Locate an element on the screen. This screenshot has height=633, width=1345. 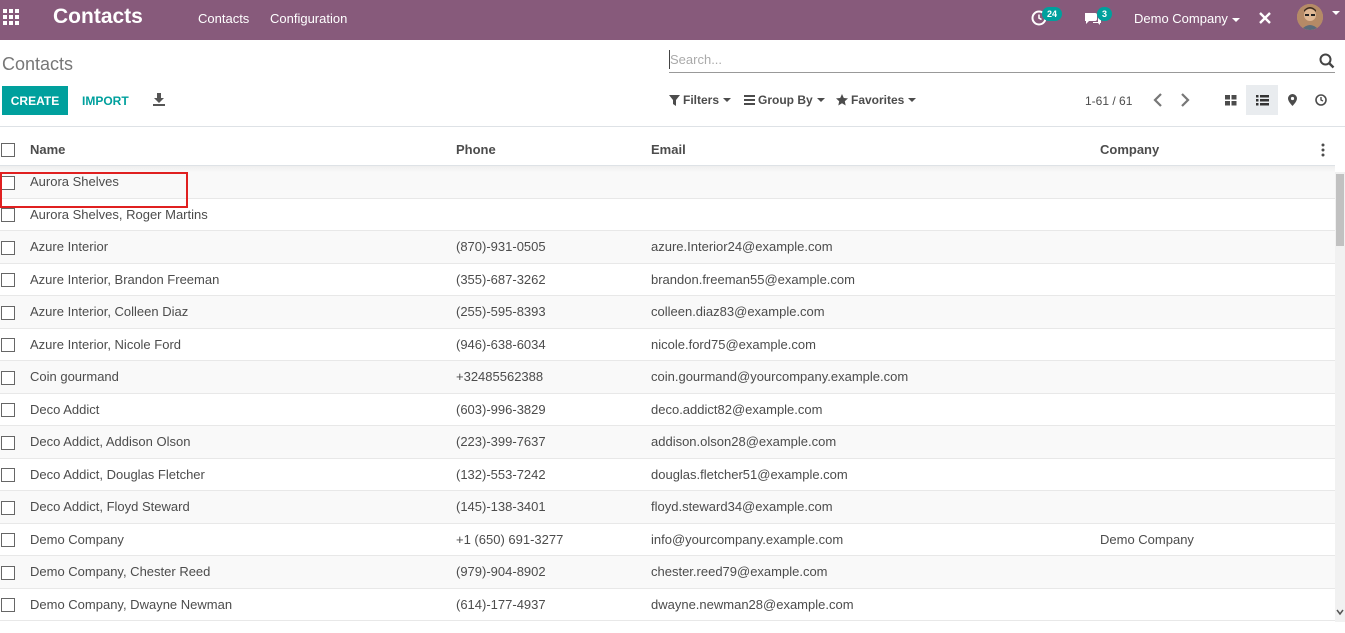
create-button: CREATE is located at coordinates (35, 100).